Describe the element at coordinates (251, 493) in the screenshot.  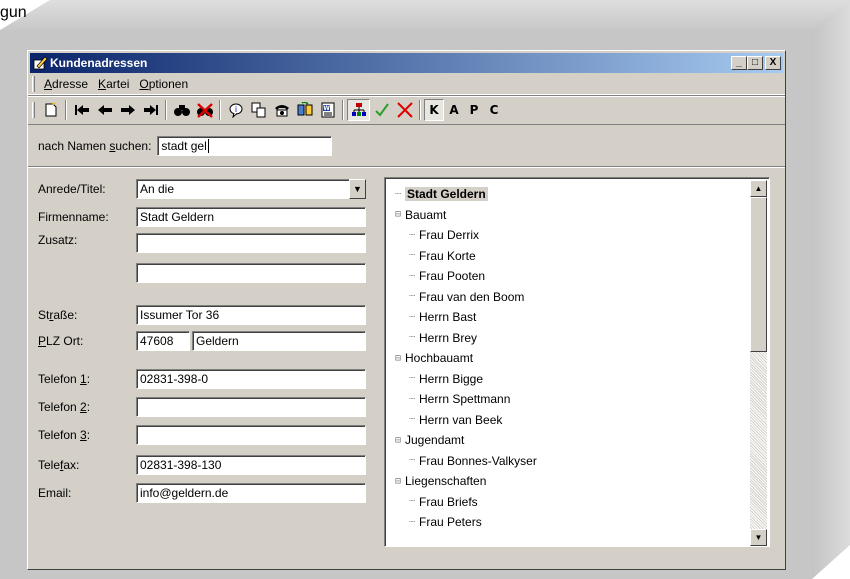
I see `email-field: info@geldern.de` at that location.